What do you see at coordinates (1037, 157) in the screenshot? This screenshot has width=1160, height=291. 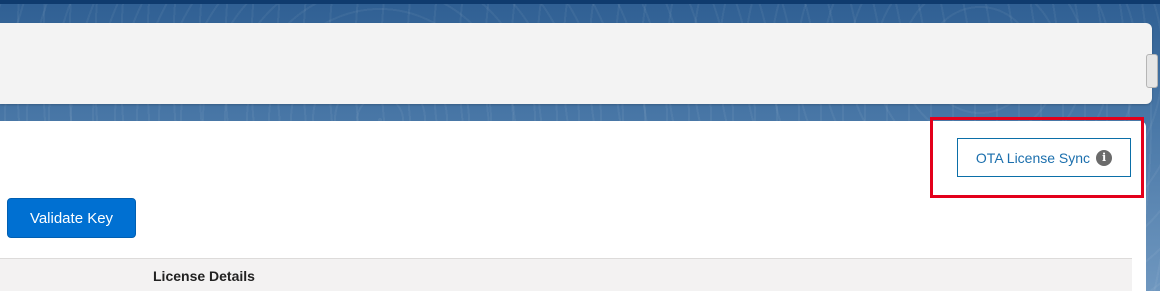 I see `annotation-highlight-box` at bounding box center [1037, 157].